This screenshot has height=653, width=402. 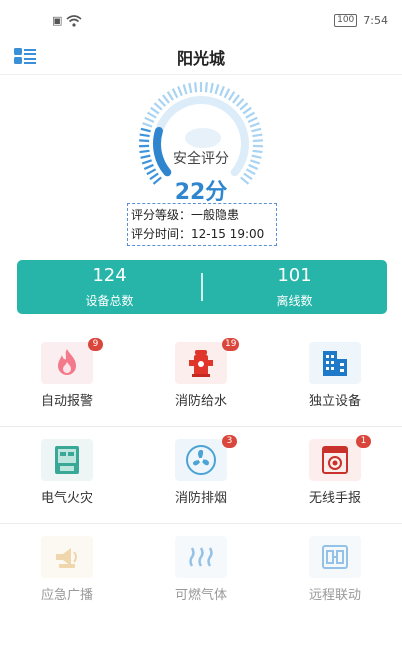 I want to click on grid-item-label: 无线手报, so click(x=334, y=498).